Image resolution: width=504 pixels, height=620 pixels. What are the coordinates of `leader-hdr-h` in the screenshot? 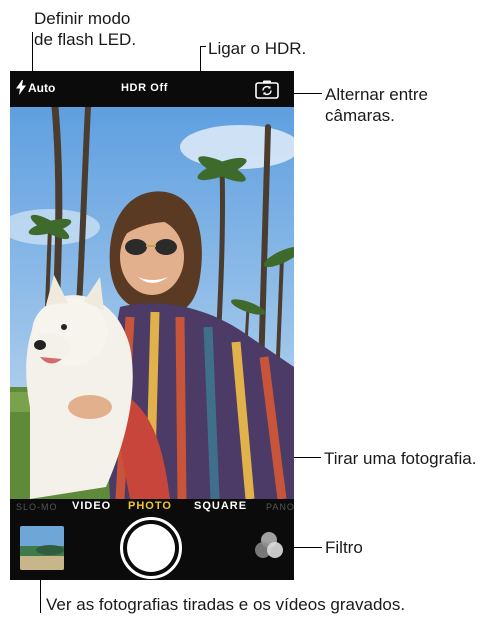 It's located at (203, 46).